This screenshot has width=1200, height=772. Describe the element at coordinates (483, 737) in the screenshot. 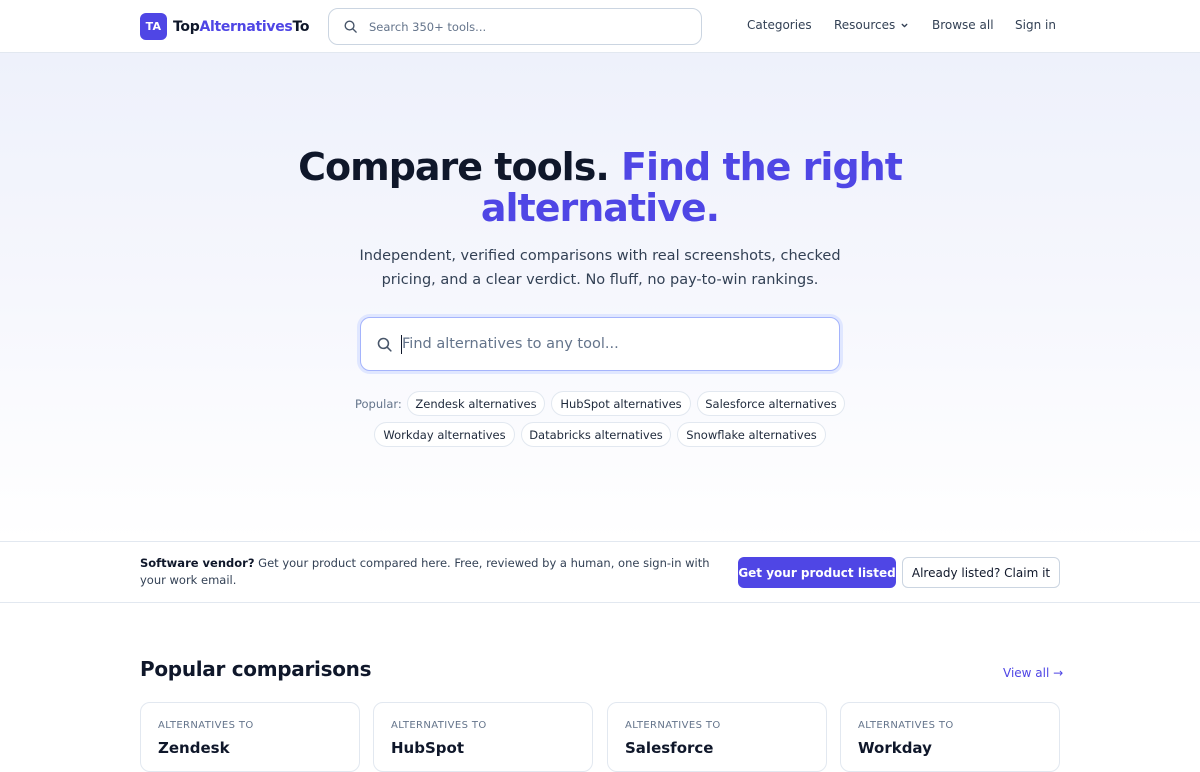

I see `comparison-card-hubspot: ALTERNATIVES TO HubSpot` at that location.